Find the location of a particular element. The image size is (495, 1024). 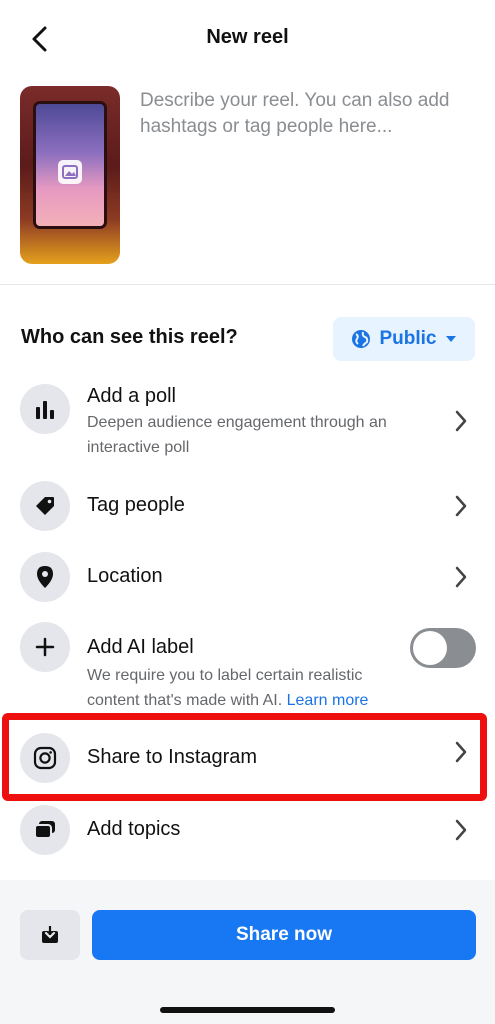

page-title: New reel is located at coordinates (247, 37).